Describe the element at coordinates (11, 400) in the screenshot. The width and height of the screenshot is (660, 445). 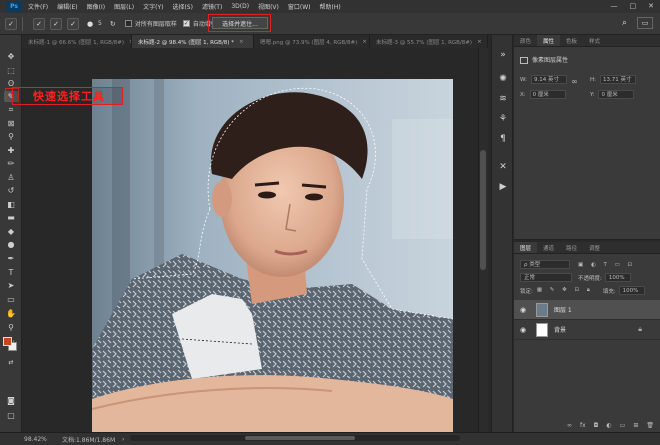
I see `quick-mask-icon: ◙` at that location.